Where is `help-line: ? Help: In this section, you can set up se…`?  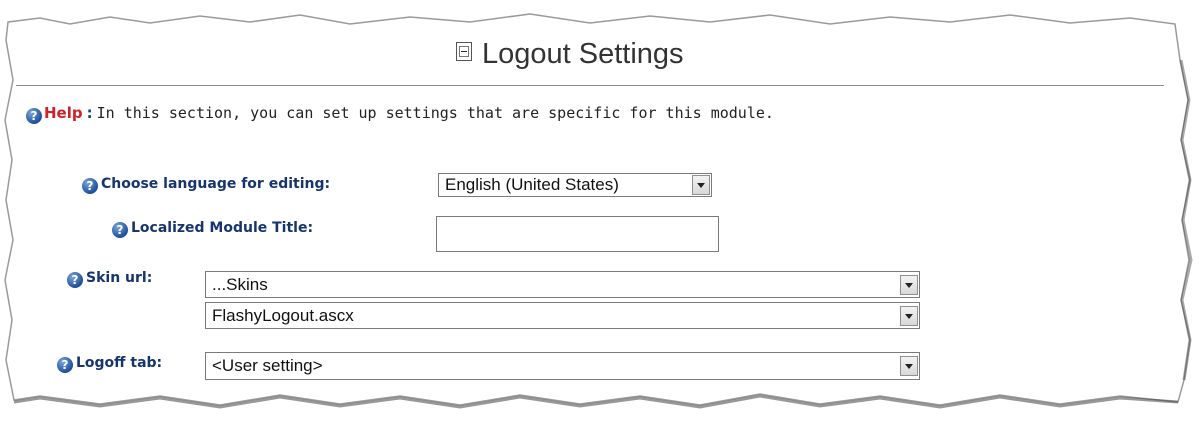 help-line: ? Help: In this section, you can set up se… is located at coordinates (400, 114).